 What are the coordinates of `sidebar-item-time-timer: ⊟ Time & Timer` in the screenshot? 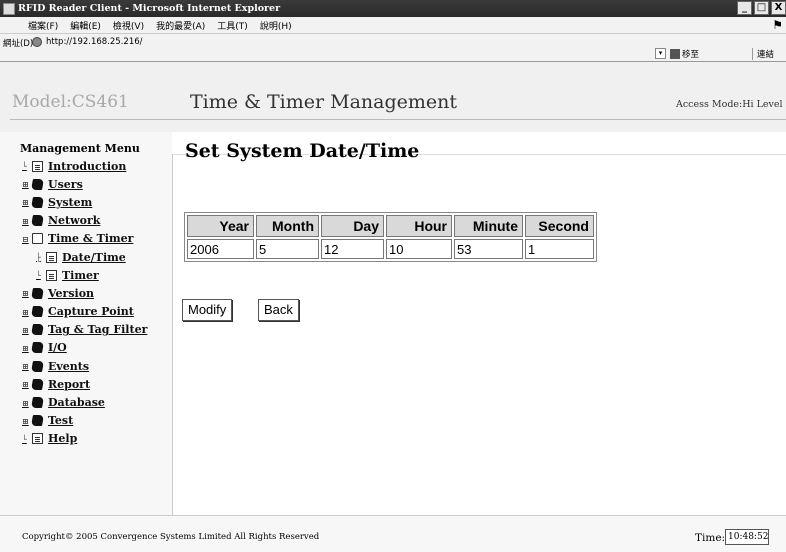 It's located at (84, 239).